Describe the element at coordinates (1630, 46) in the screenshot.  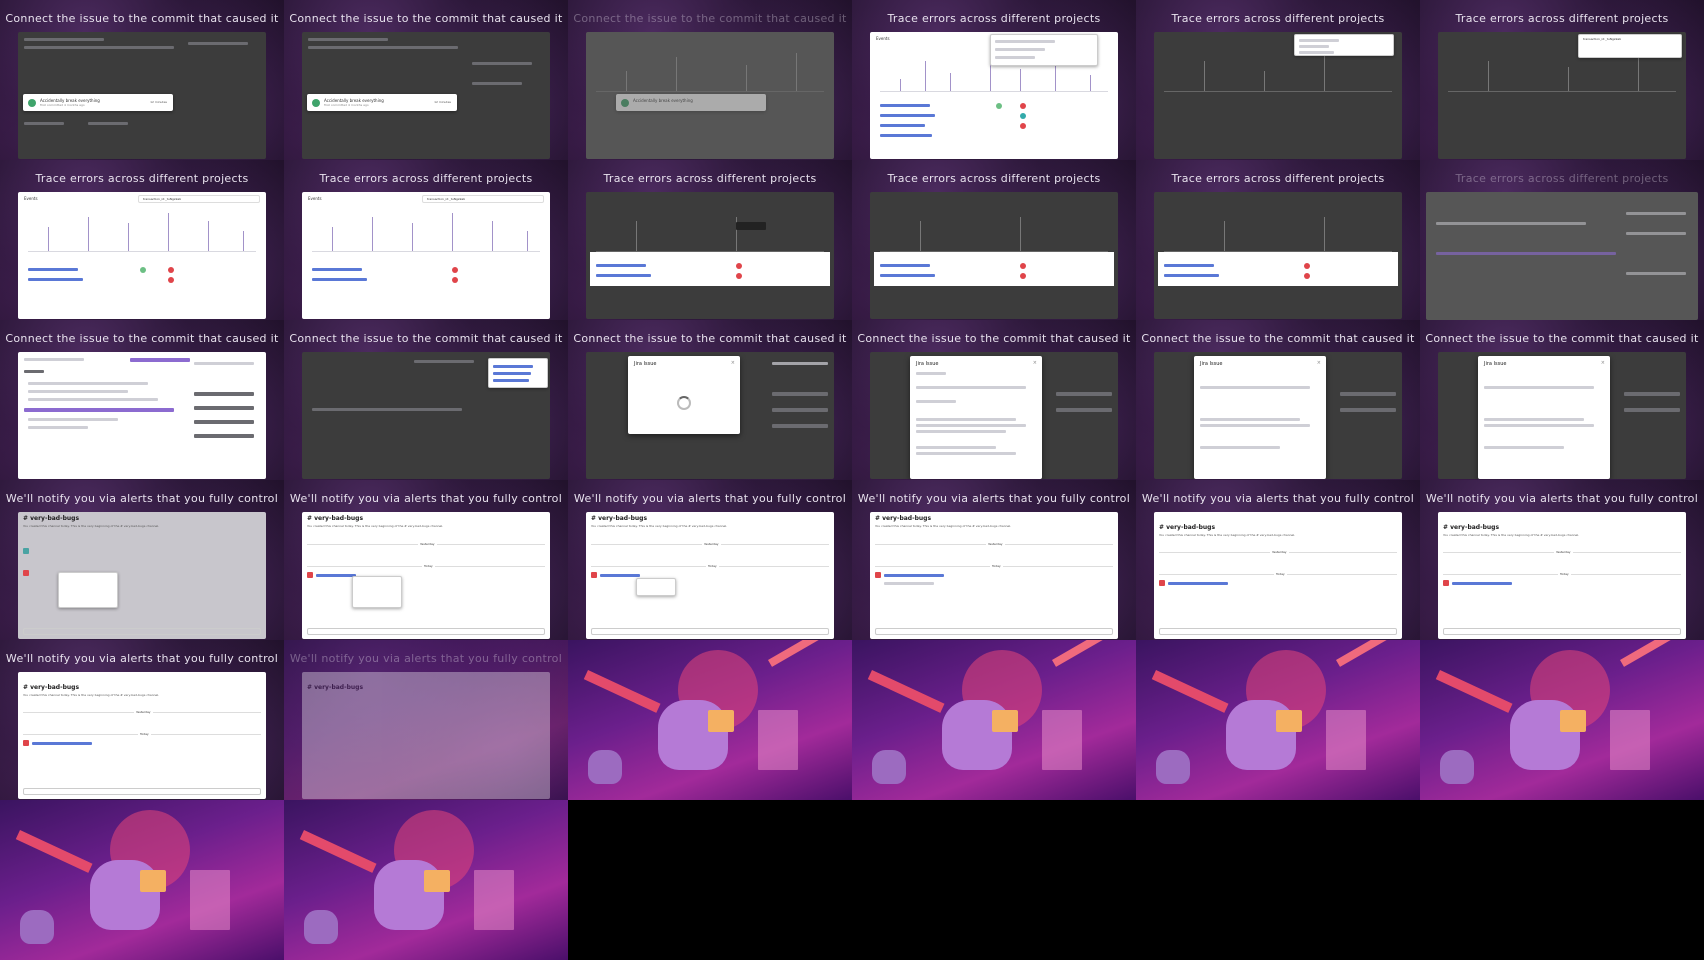
I see `search-dropdown: transaction_id:_tuNgs9ab` at that location.